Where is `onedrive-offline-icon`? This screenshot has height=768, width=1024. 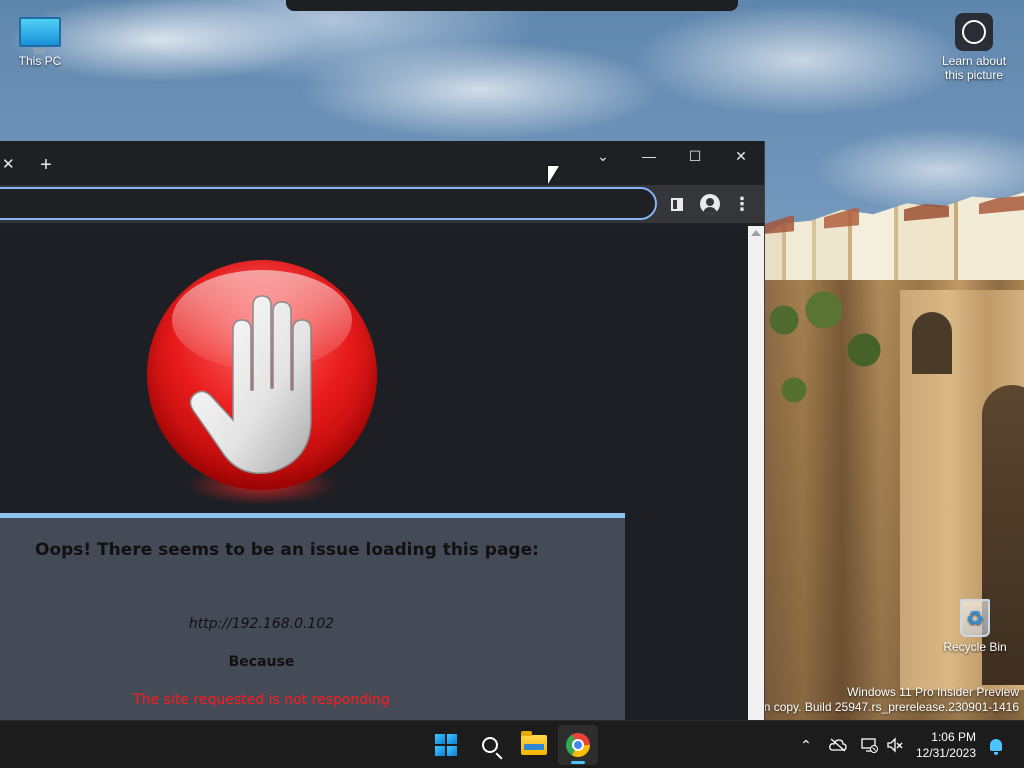
onedrive-offline-icon is located at coordinates (838, 744).